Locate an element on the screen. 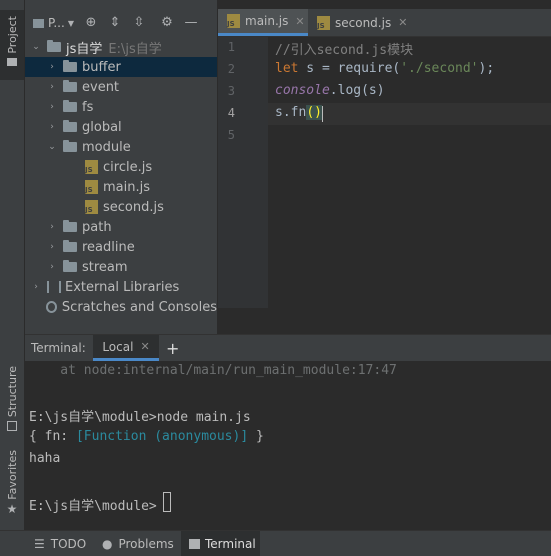 The image size is (551, 556). terminal-line: haha is located at coordinates (45, 458).